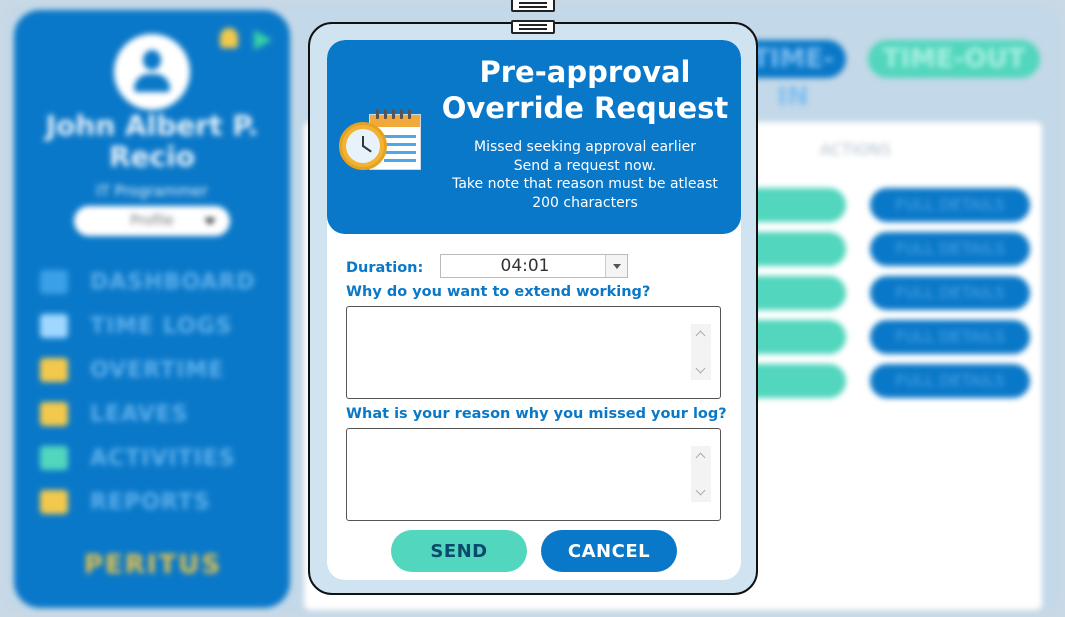  I want to click on desc-line1: Missed seeking approval earlier, so click(585, 147).